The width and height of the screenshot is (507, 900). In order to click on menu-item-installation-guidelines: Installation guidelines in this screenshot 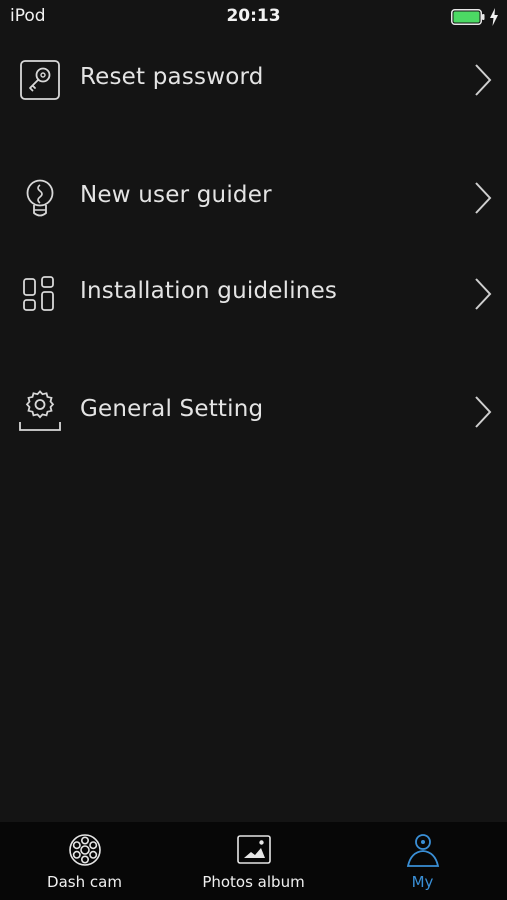, I will do `click(253, 294)`.